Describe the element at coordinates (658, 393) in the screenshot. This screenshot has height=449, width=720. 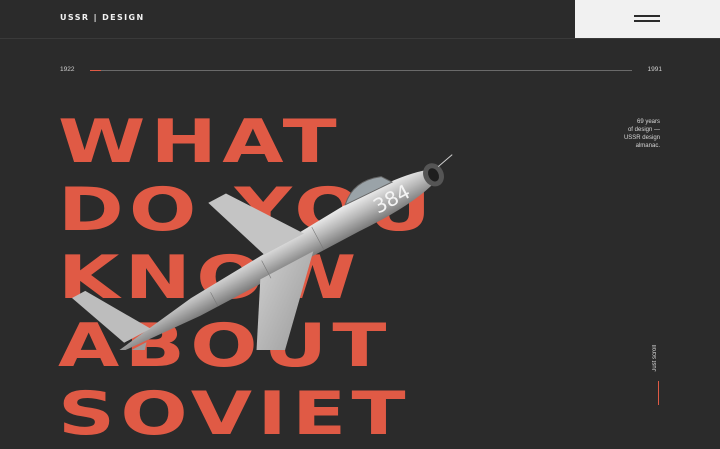
I see `scroll-indicator-line` at that location.